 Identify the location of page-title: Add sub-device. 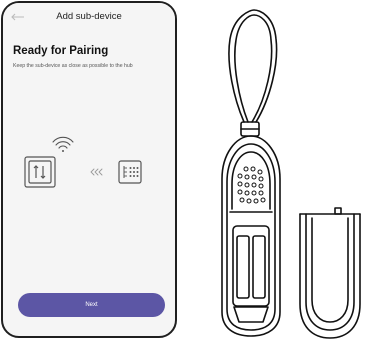
(89, 16).